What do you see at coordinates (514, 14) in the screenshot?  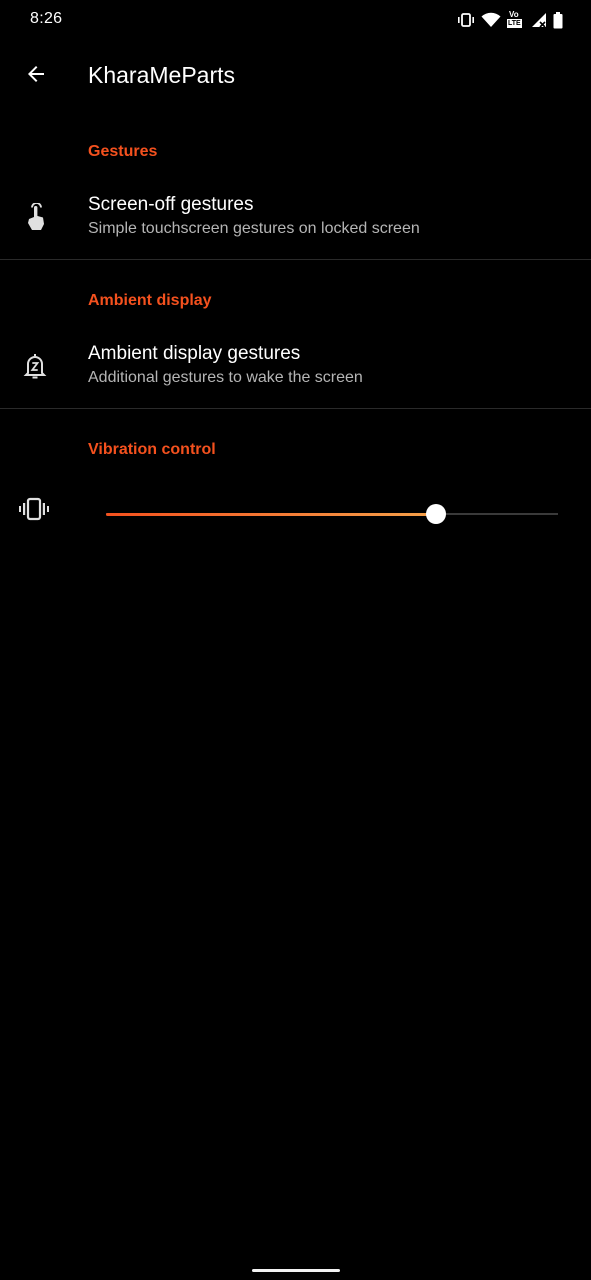 I see `volte-text: Vo` at bounding box center [514, 14].